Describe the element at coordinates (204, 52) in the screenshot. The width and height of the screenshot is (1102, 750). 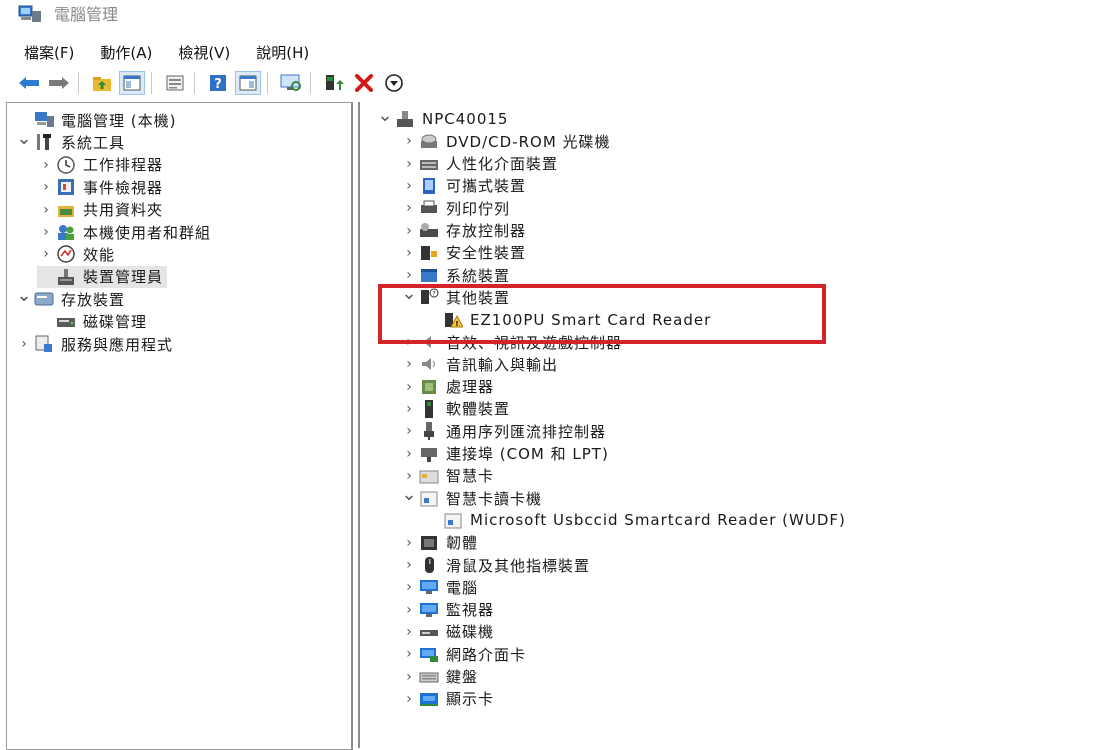
I see `menu-view: 檢視(V)` at that location.